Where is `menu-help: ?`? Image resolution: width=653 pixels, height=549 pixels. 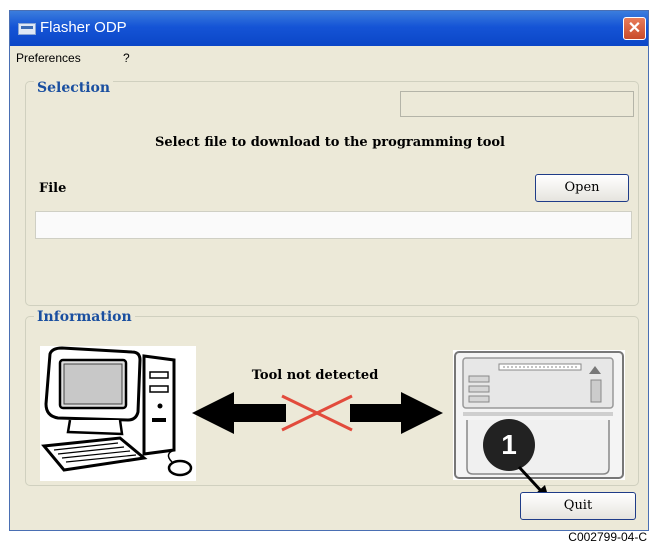
menu-help: ? is located at coordinates (126, 58).